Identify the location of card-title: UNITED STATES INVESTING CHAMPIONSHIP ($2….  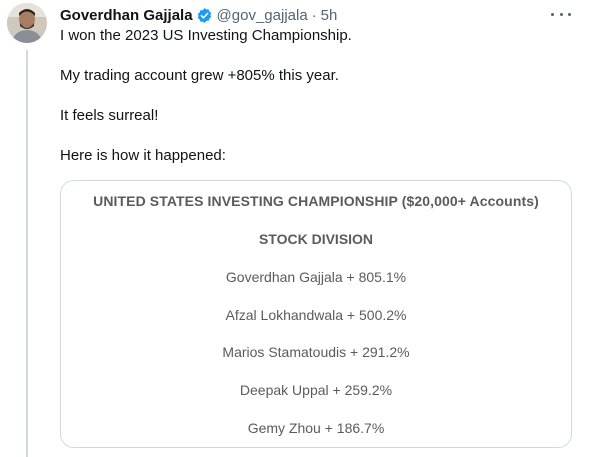
(316, 201).